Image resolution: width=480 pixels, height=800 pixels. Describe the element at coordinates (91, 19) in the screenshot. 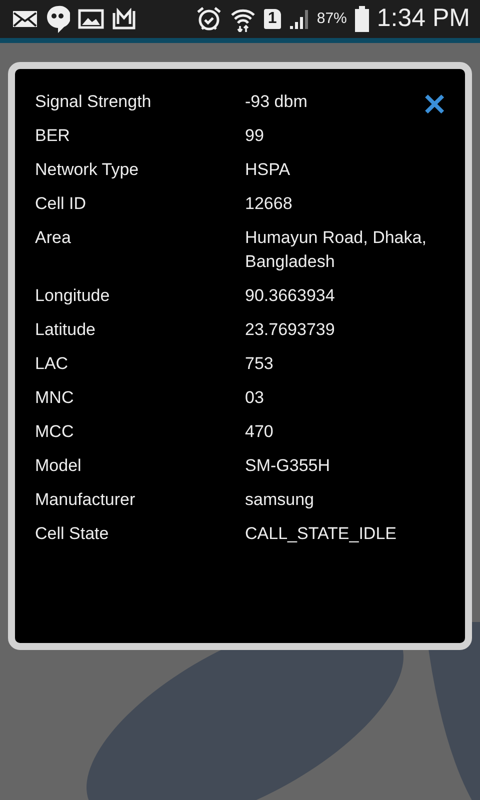

I see `image-icon` at that location.